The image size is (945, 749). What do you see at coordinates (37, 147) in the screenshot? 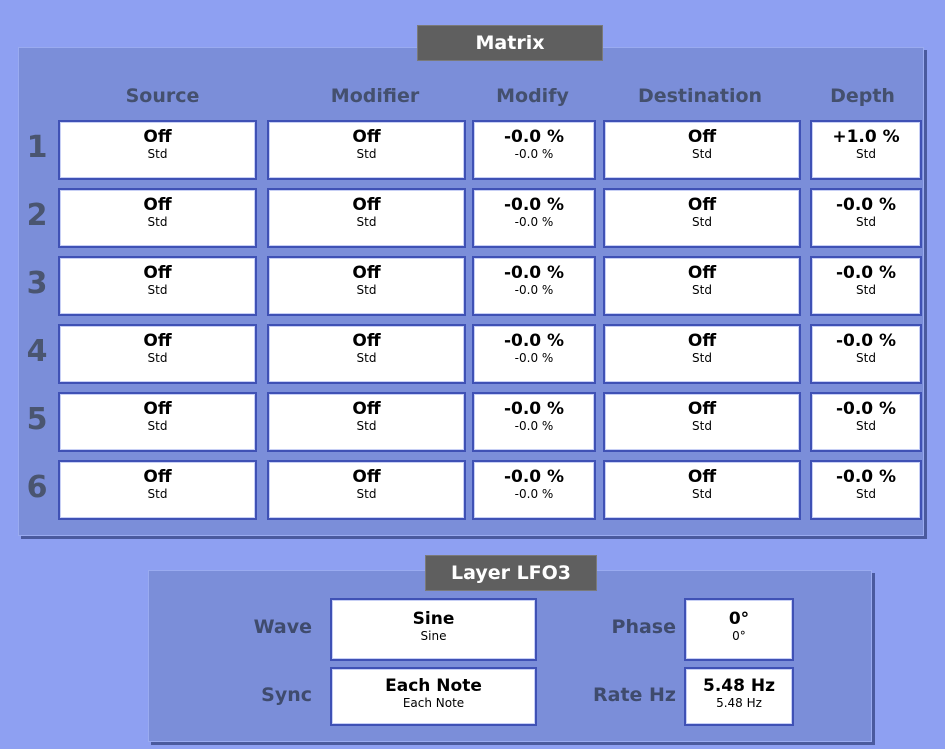
I see `row-number: 1` at bounding box center [37, 147].